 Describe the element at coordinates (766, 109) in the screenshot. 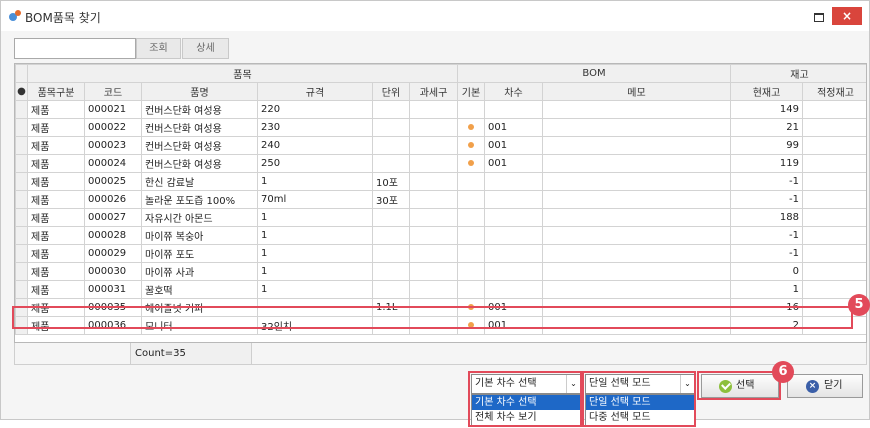

I see `cell-current-stock: 149` at that location.